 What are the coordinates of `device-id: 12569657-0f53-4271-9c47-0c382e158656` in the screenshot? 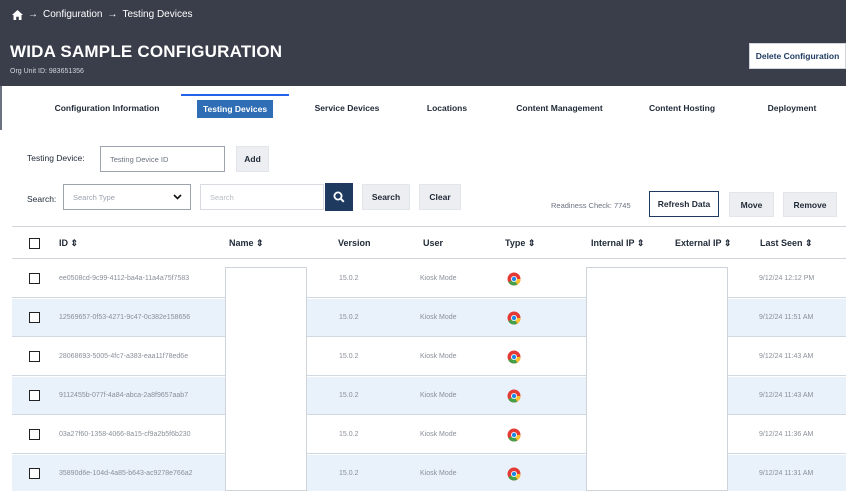 It's located at (125, 317).